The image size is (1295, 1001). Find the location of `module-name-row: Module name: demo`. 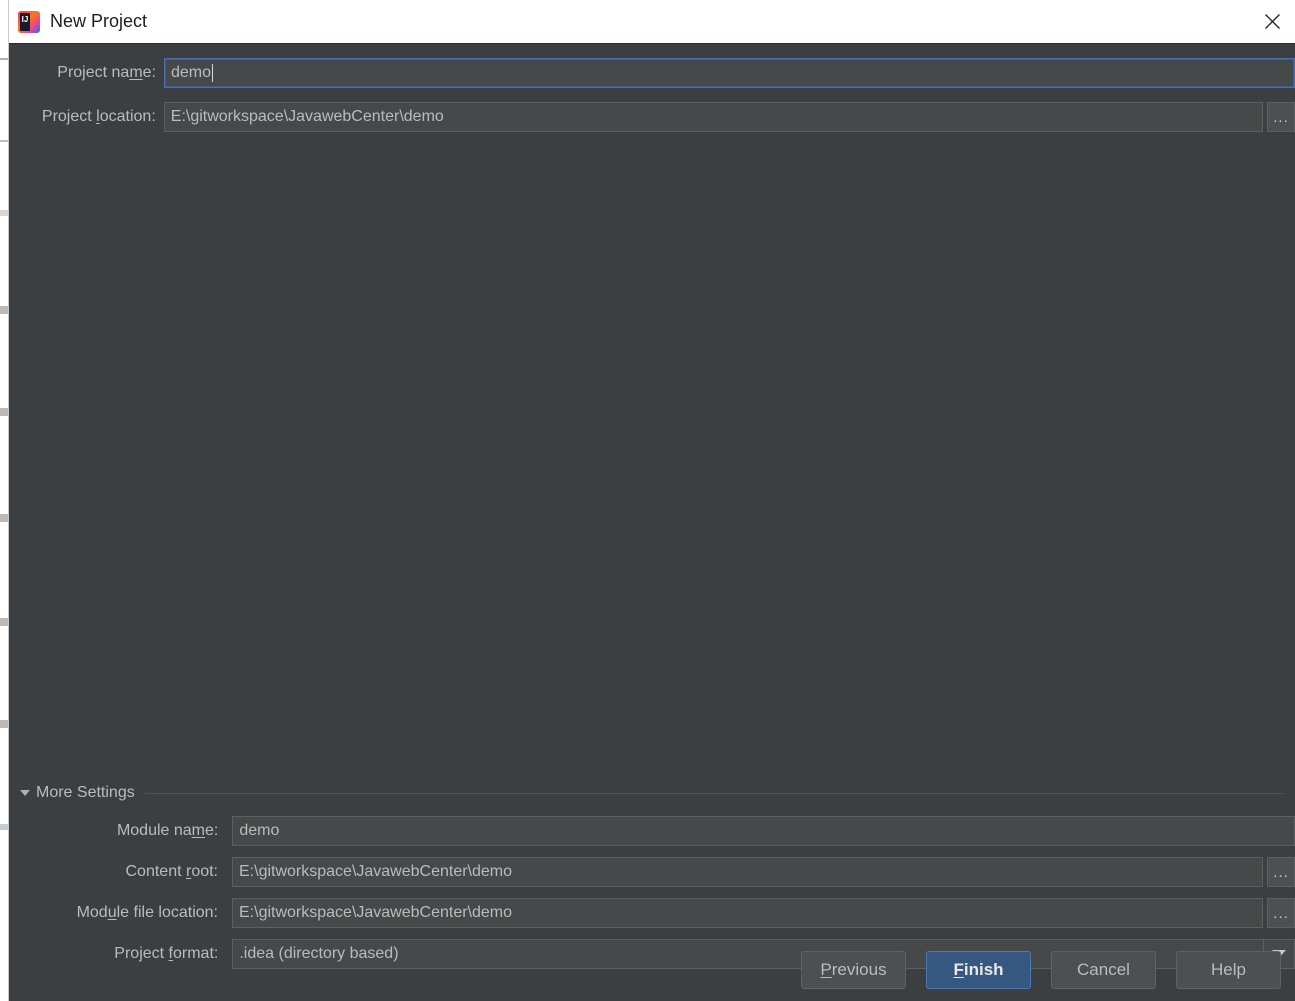

module-name-row: Module name: demo is located at coordinates (652, 831).